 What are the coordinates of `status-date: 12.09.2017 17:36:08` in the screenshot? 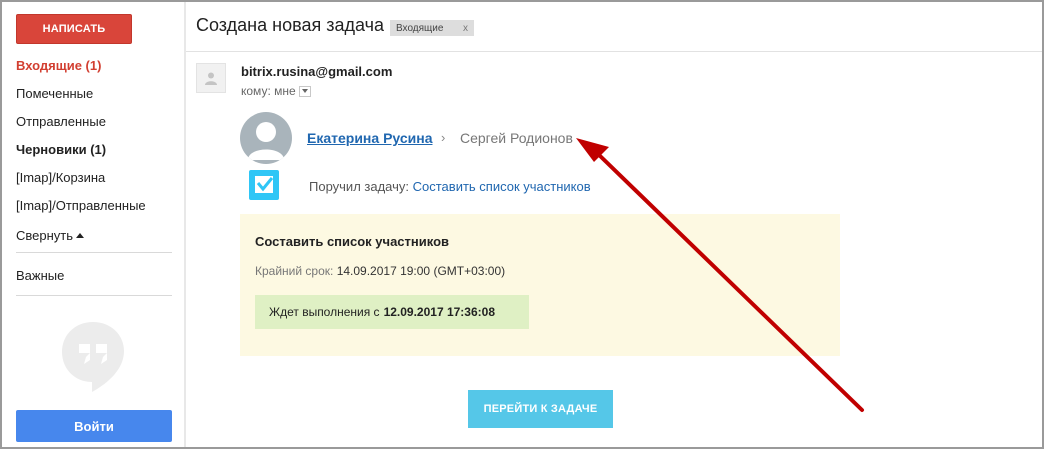 It's located at (439, 312).